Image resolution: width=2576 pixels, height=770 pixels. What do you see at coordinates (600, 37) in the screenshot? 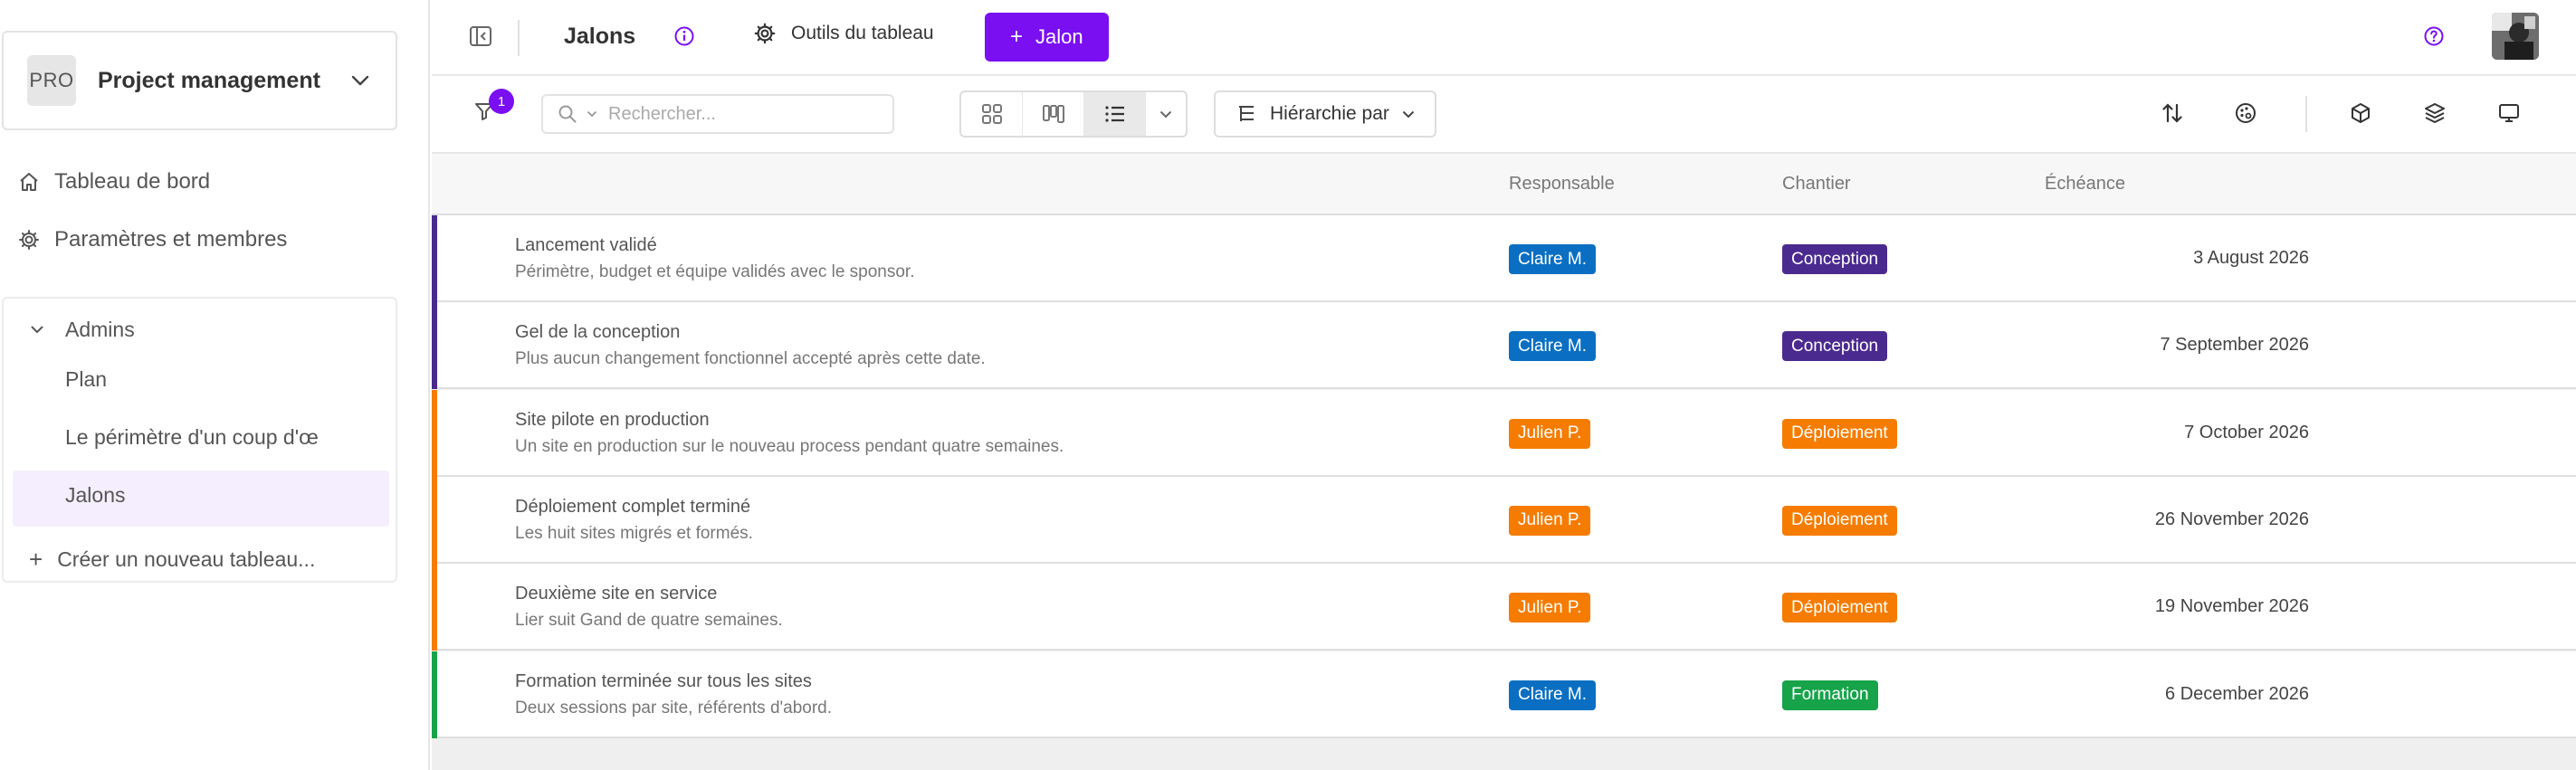
I see `page-title: Jalons` at bounding box center [600, 37].